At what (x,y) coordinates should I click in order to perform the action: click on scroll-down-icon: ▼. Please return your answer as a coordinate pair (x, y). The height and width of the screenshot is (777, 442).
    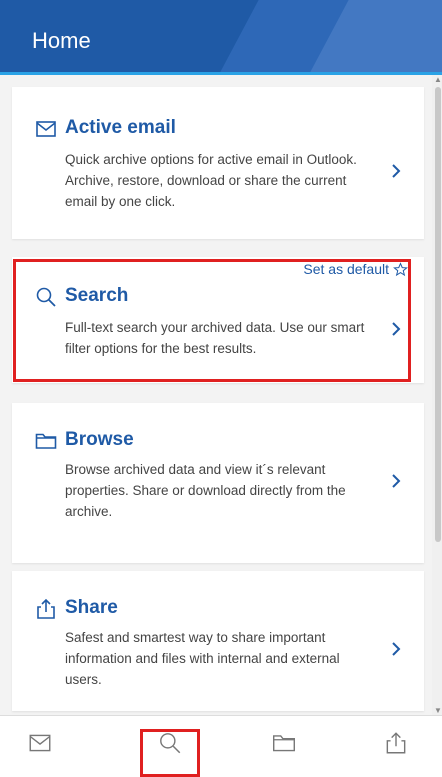
    Looking at the image, I should click on (438, 710).